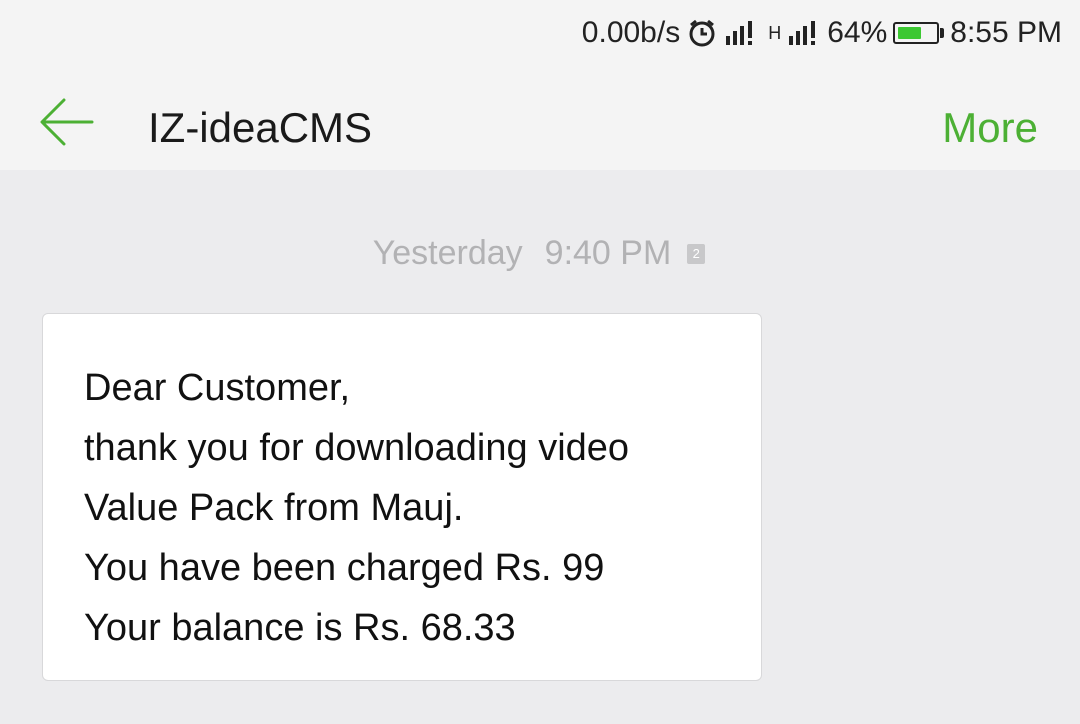  What do you see at coordinates (802, 33) in the screenshot?
I see `signal-icon-sim2` at bounding box center [802, 33].